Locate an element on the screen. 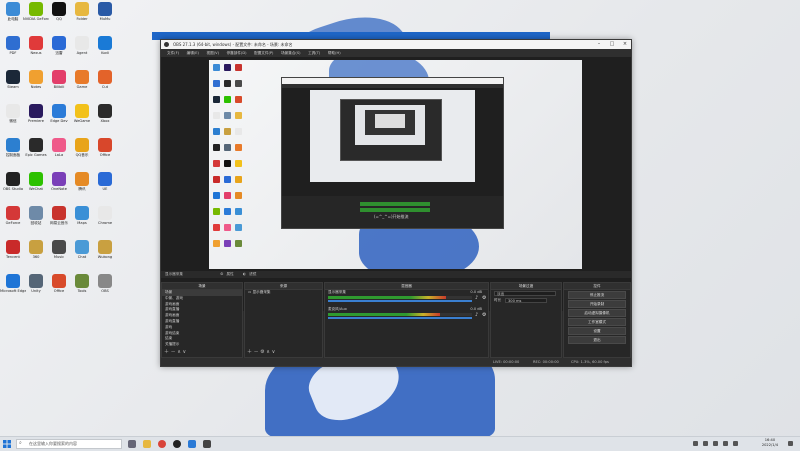 The height and width of the screenshot is (451, 800). battery-icon is located at coordinates (725, 443).